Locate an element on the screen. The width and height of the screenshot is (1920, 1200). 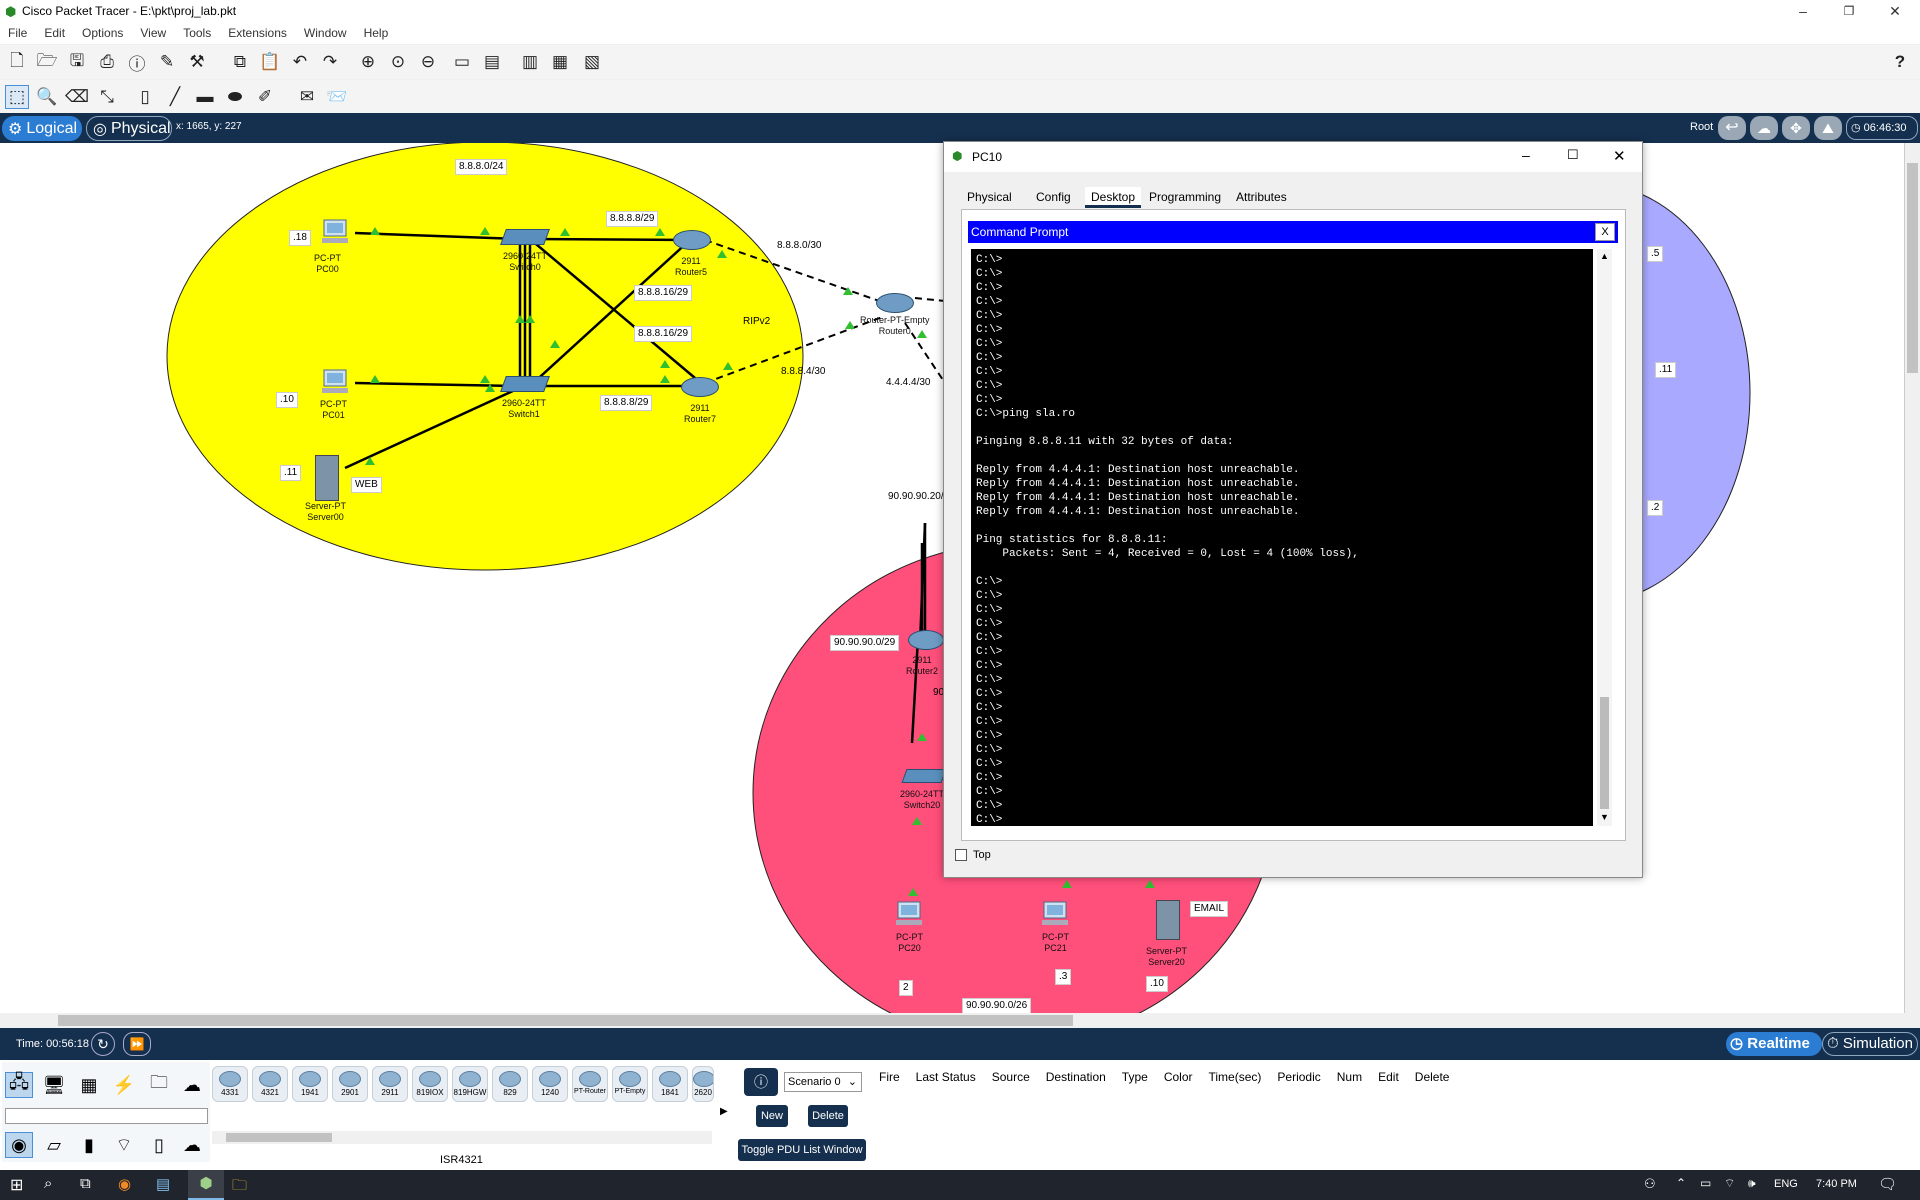
language-indicator: ENG is located at coordinates (1786, 1184).